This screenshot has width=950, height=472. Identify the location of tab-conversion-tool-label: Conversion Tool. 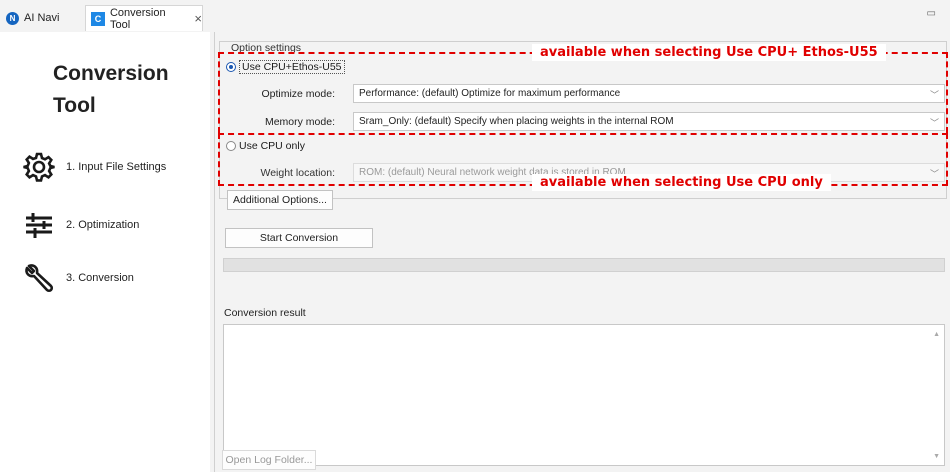
(137, 18).